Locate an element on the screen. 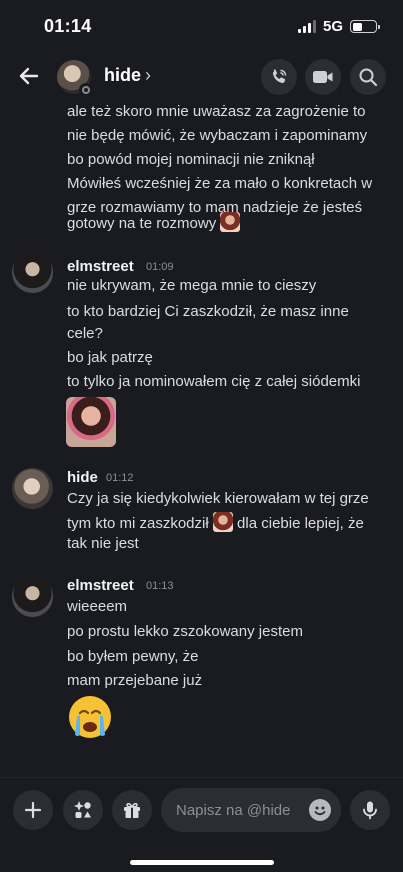 This screenshot has width=403, height=872. message-line: bo byłem pewny, że is located at coordinates (133, 656).